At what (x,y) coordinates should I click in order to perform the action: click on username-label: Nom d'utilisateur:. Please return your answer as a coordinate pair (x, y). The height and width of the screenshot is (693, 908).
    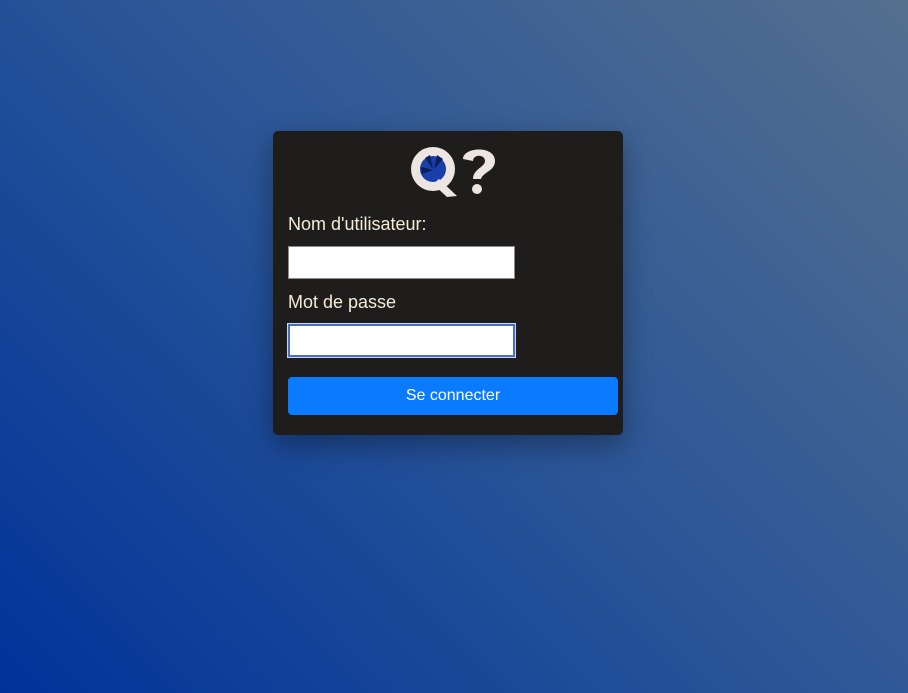
    Looking at the image, I should click on (357, 224).